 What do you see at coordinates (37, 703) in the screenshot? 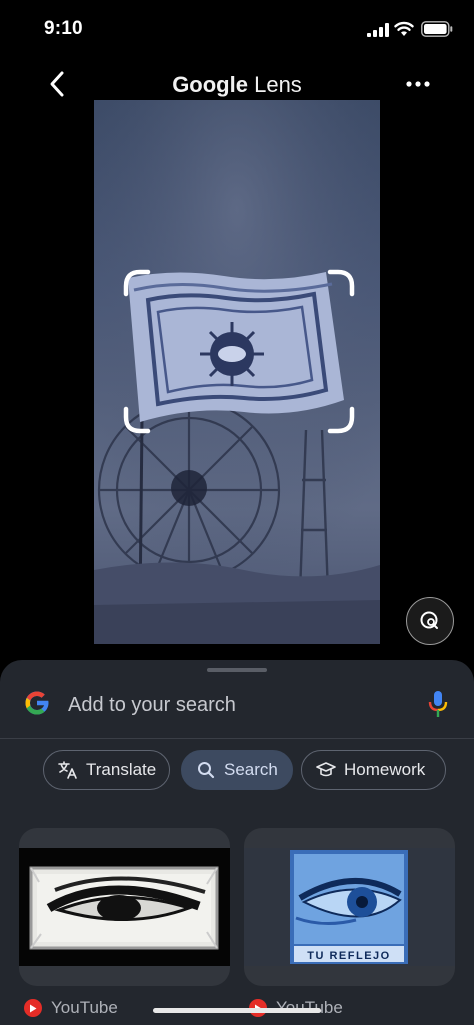
I see `google-logo-icon` at bounding box center [37, 703].